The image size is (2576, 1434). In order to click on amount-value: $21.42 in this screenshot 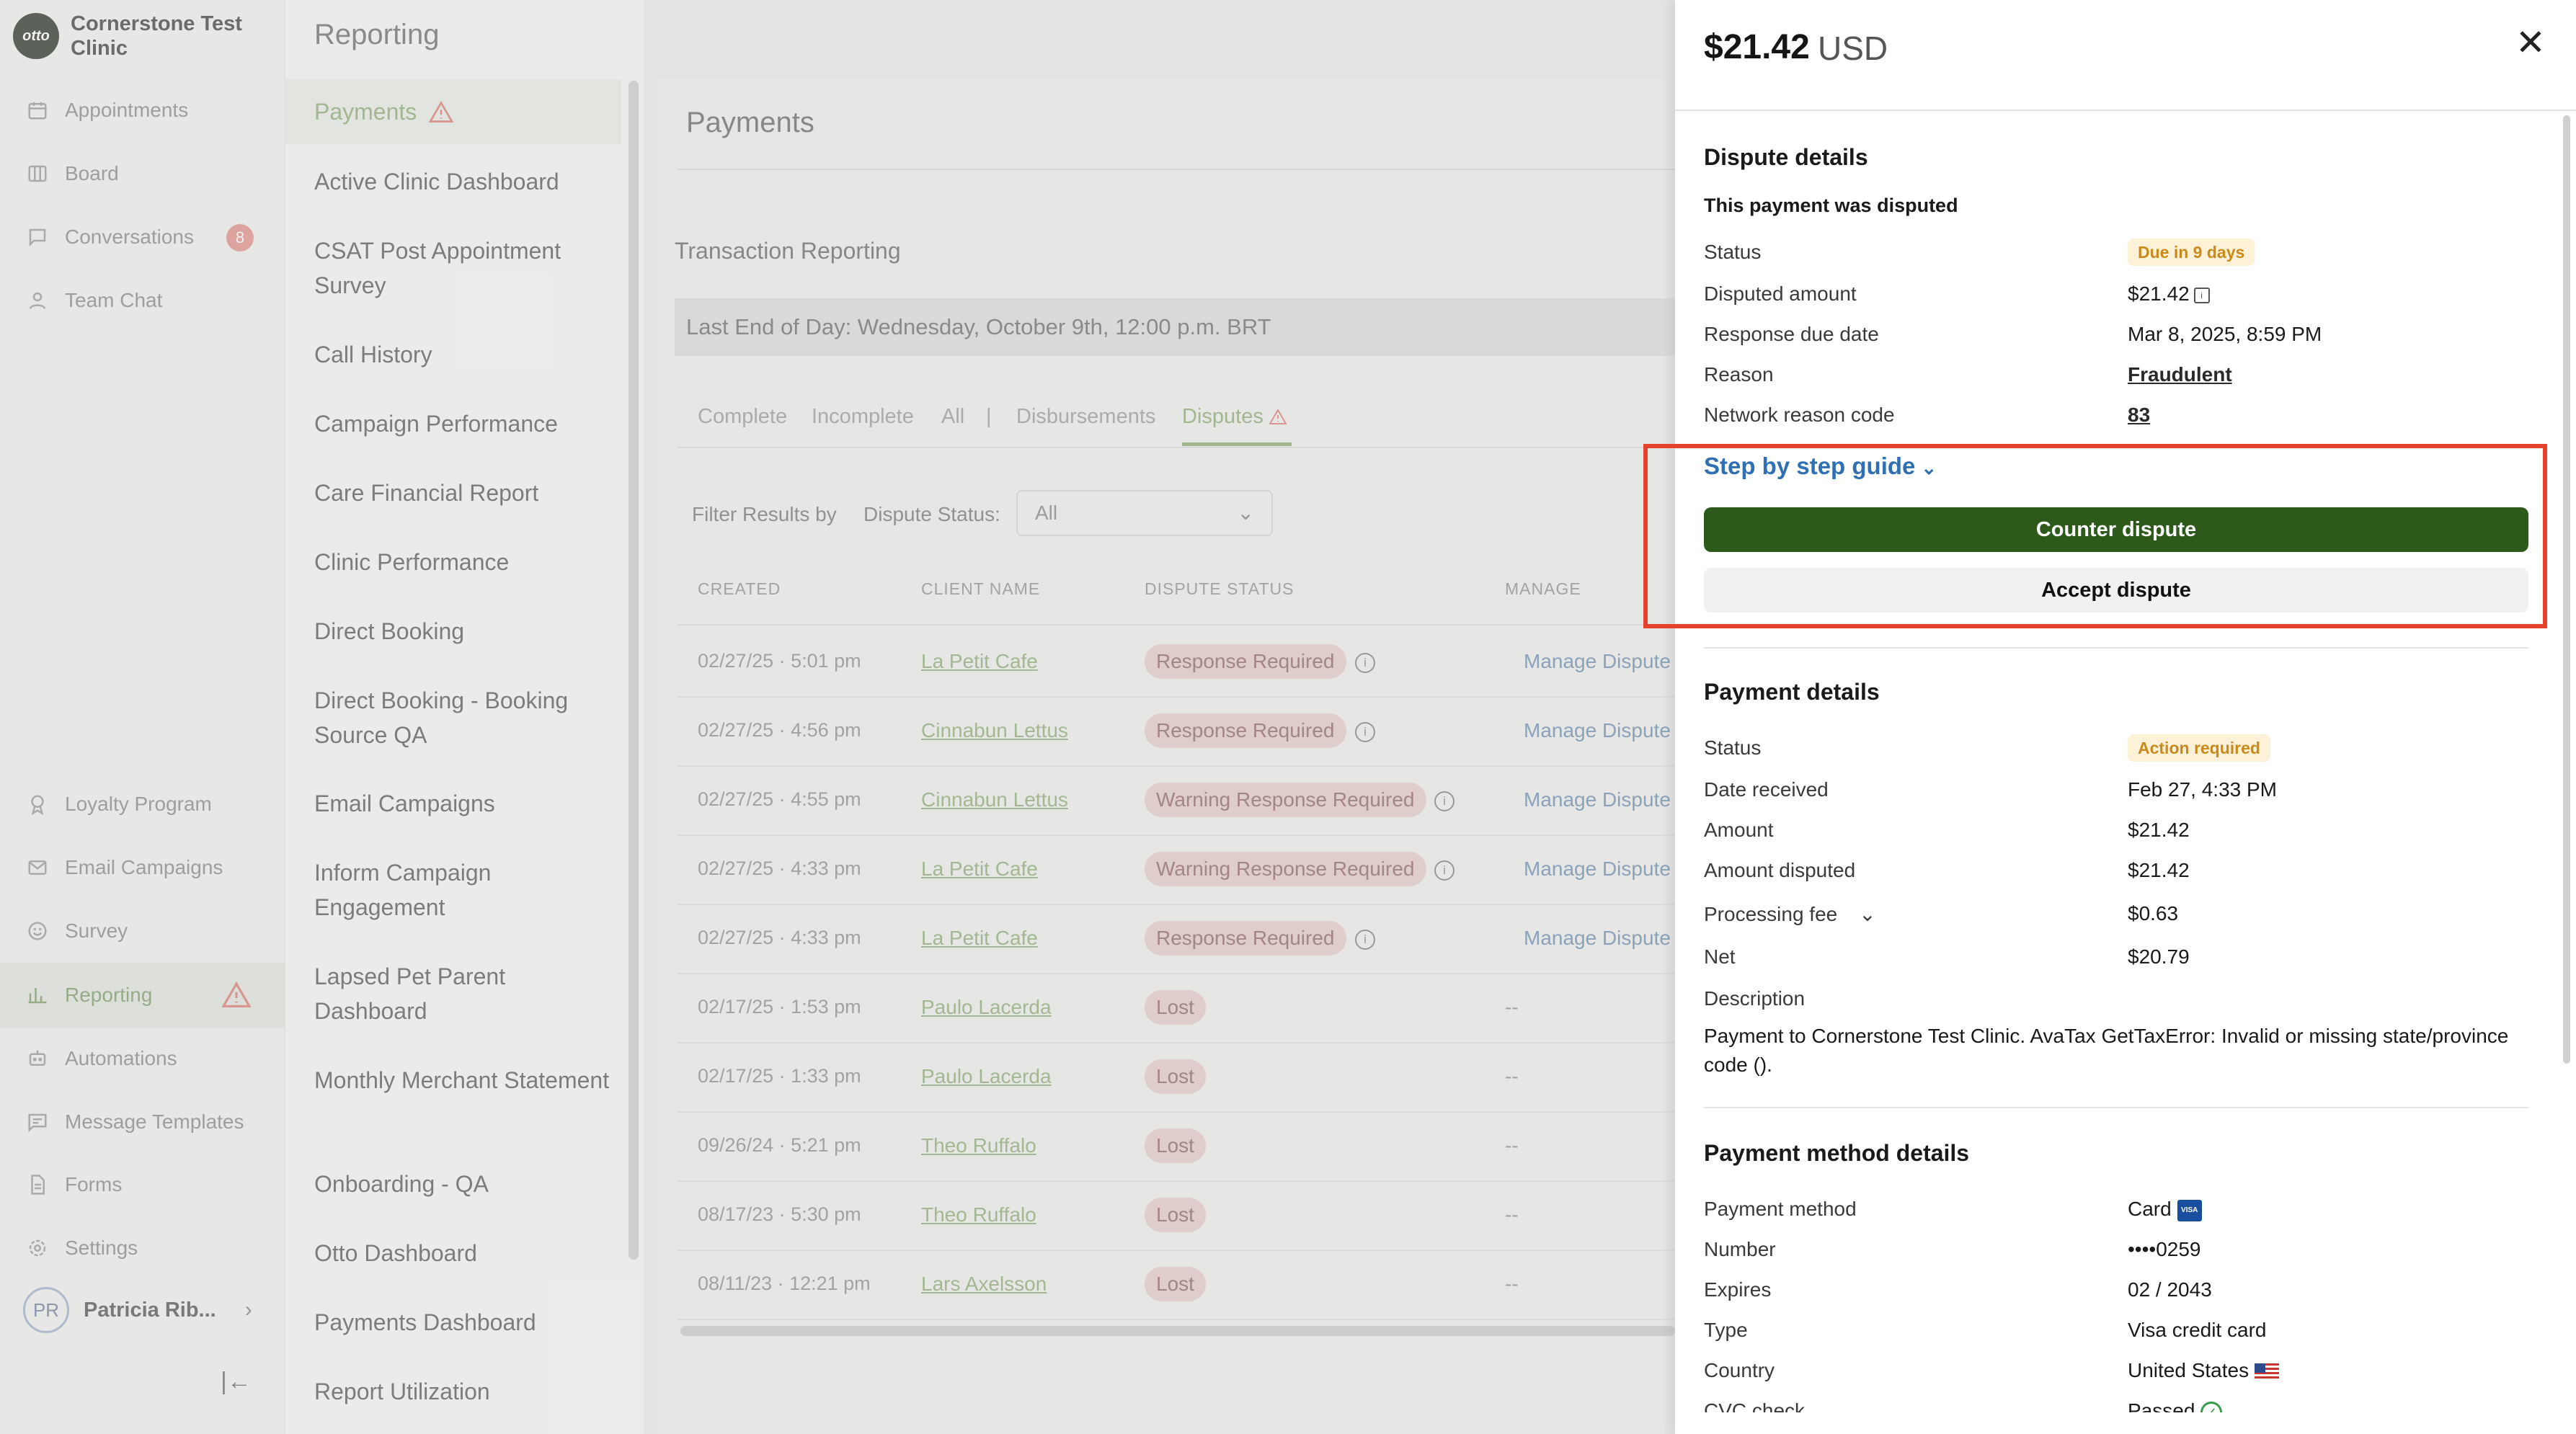, I will do `click(2159, 830)`.